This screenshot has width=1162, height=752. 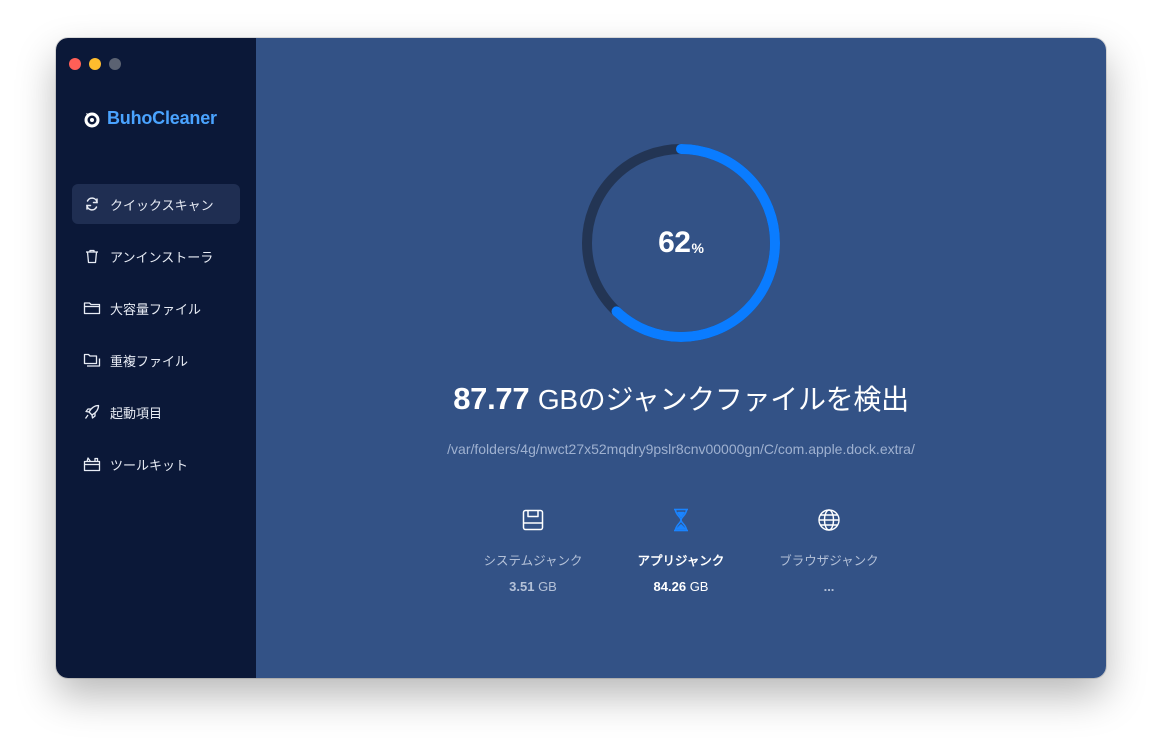 I want to click on brand-name: BuhoCleaner, so click(x=162, y=118).